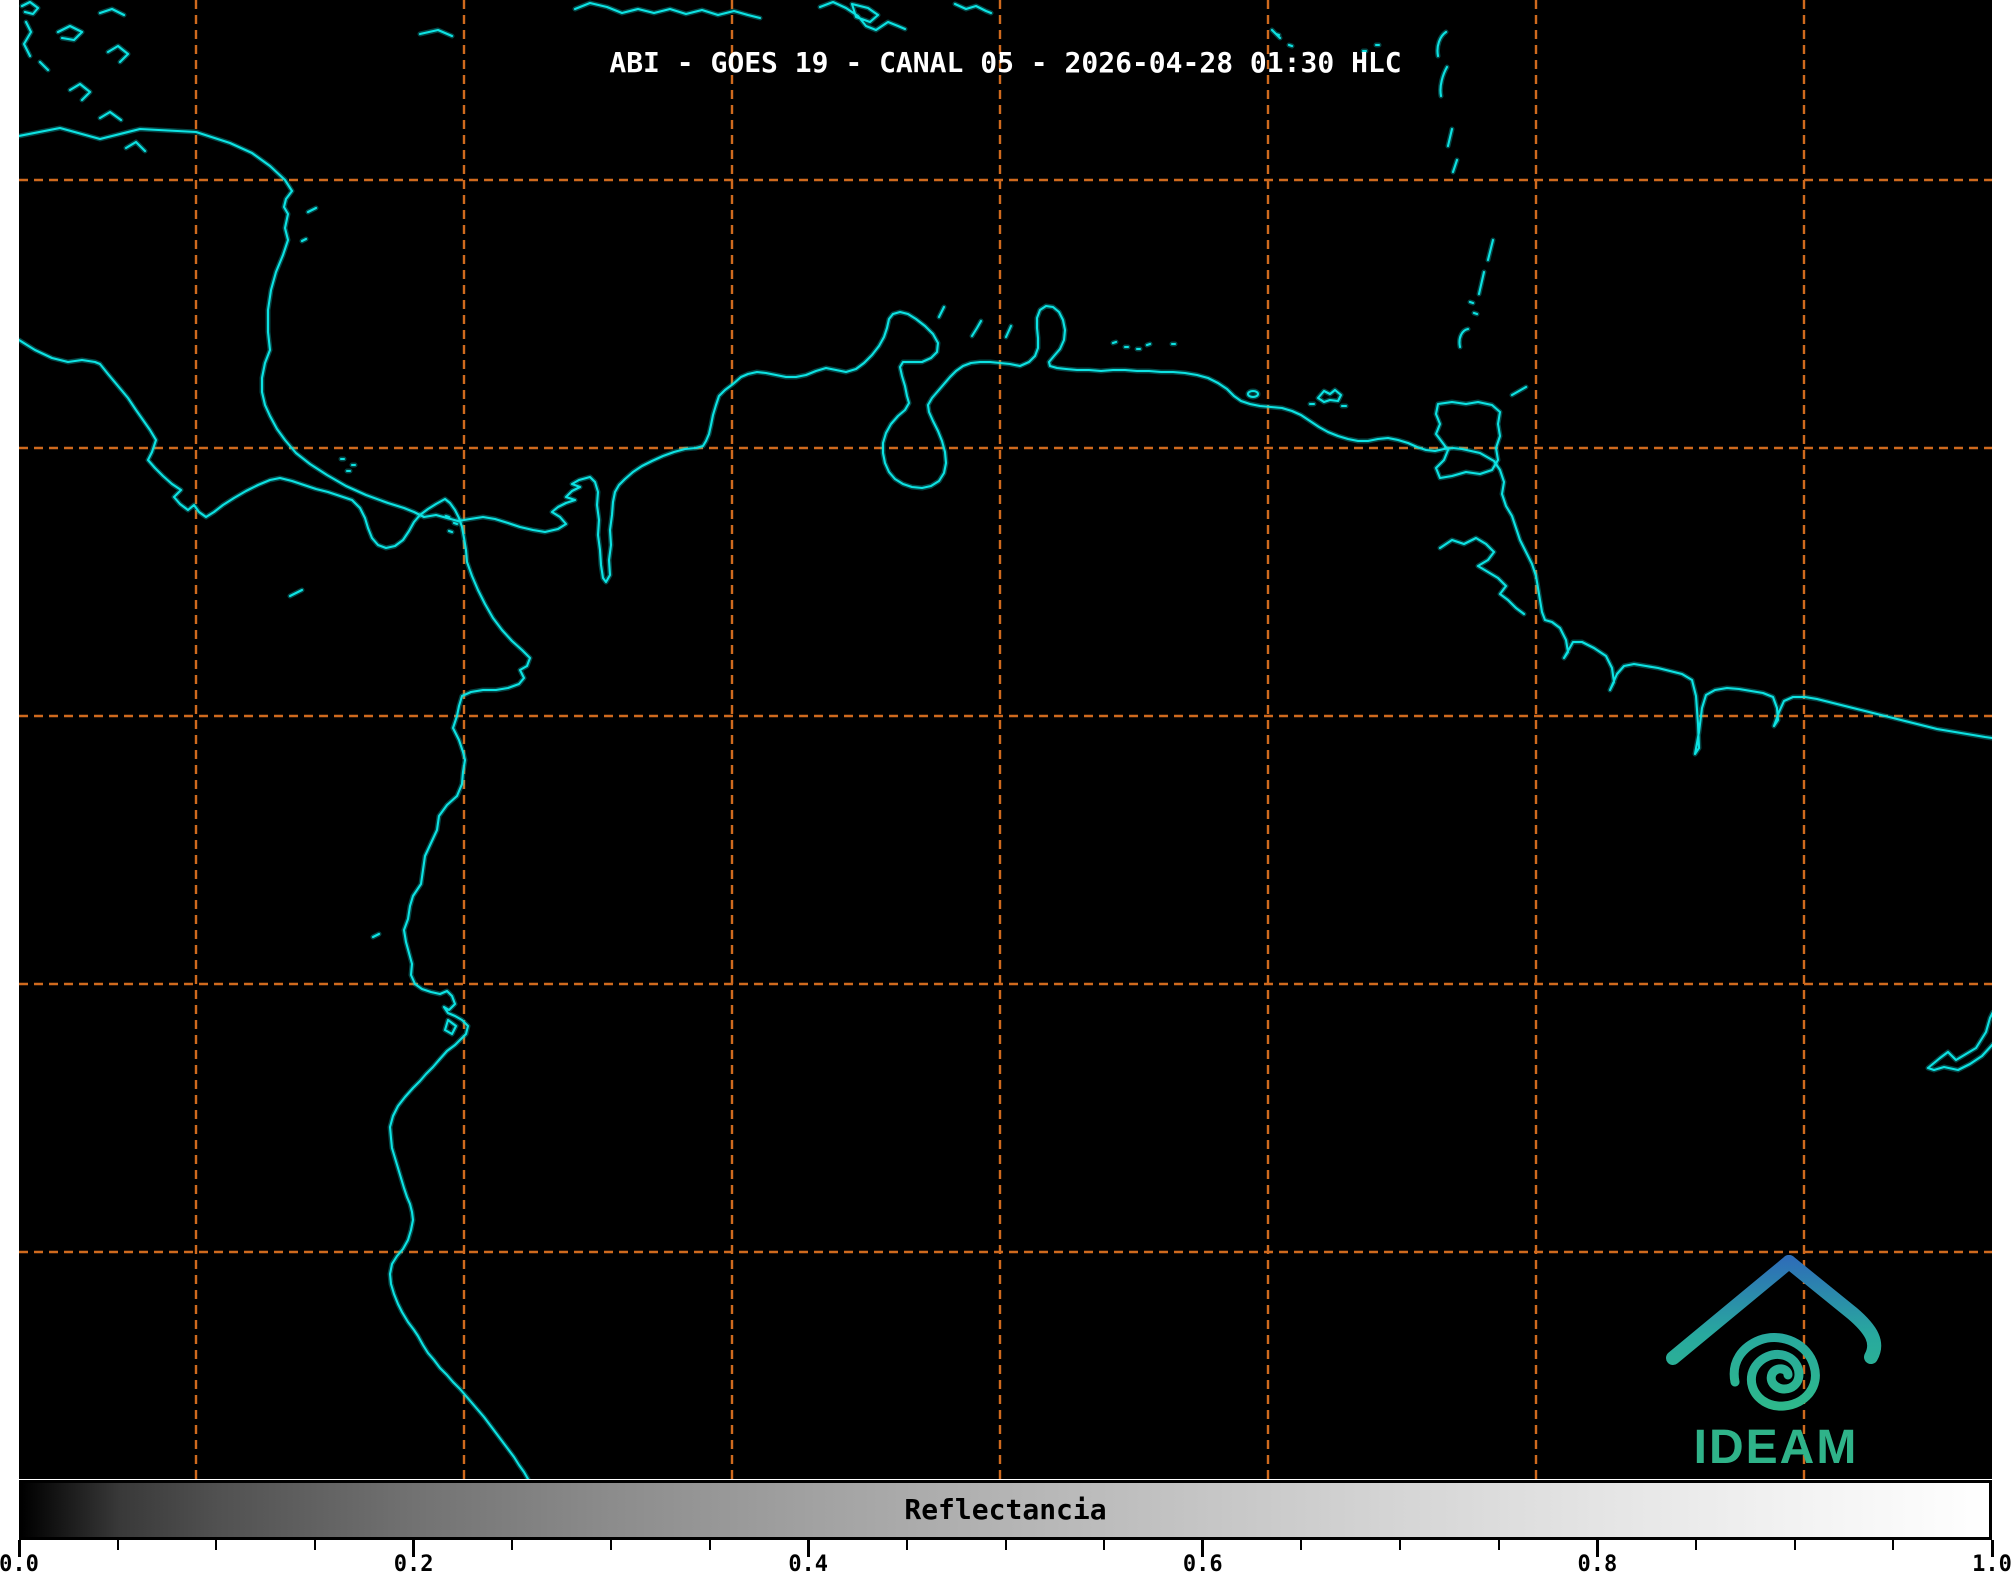 This screenshot has height=1577, width=2011. What do you see at coordinates (1991, 1564) in the screenshot?
I see `colorbar-tick-label: 1.0` at bounding box center [1991, 1564].